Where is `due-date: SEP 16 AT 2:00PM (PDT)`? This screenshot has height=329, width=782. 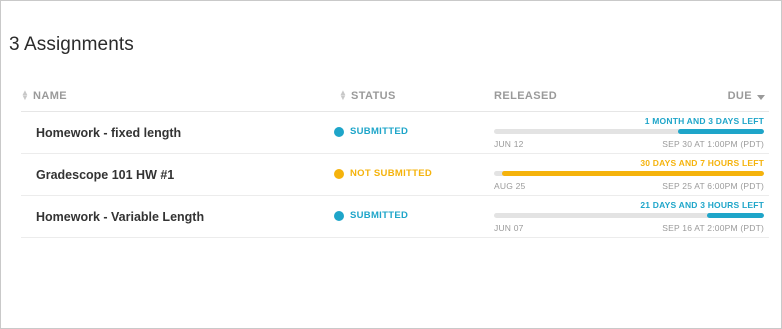
due-date: SEP 16 AT 2:00PM (PDT) is located at coordinates (713, 228).